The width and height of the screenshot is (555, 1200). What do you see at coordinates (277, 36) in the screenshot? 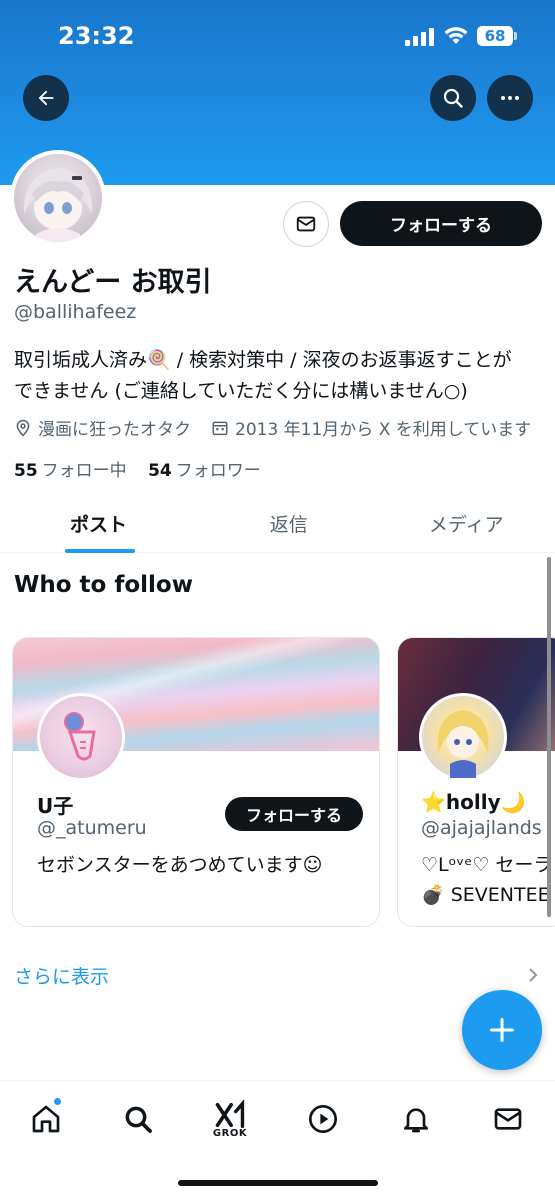
I see `status-bar: 23:32 68` at bounding box center [277, 36].